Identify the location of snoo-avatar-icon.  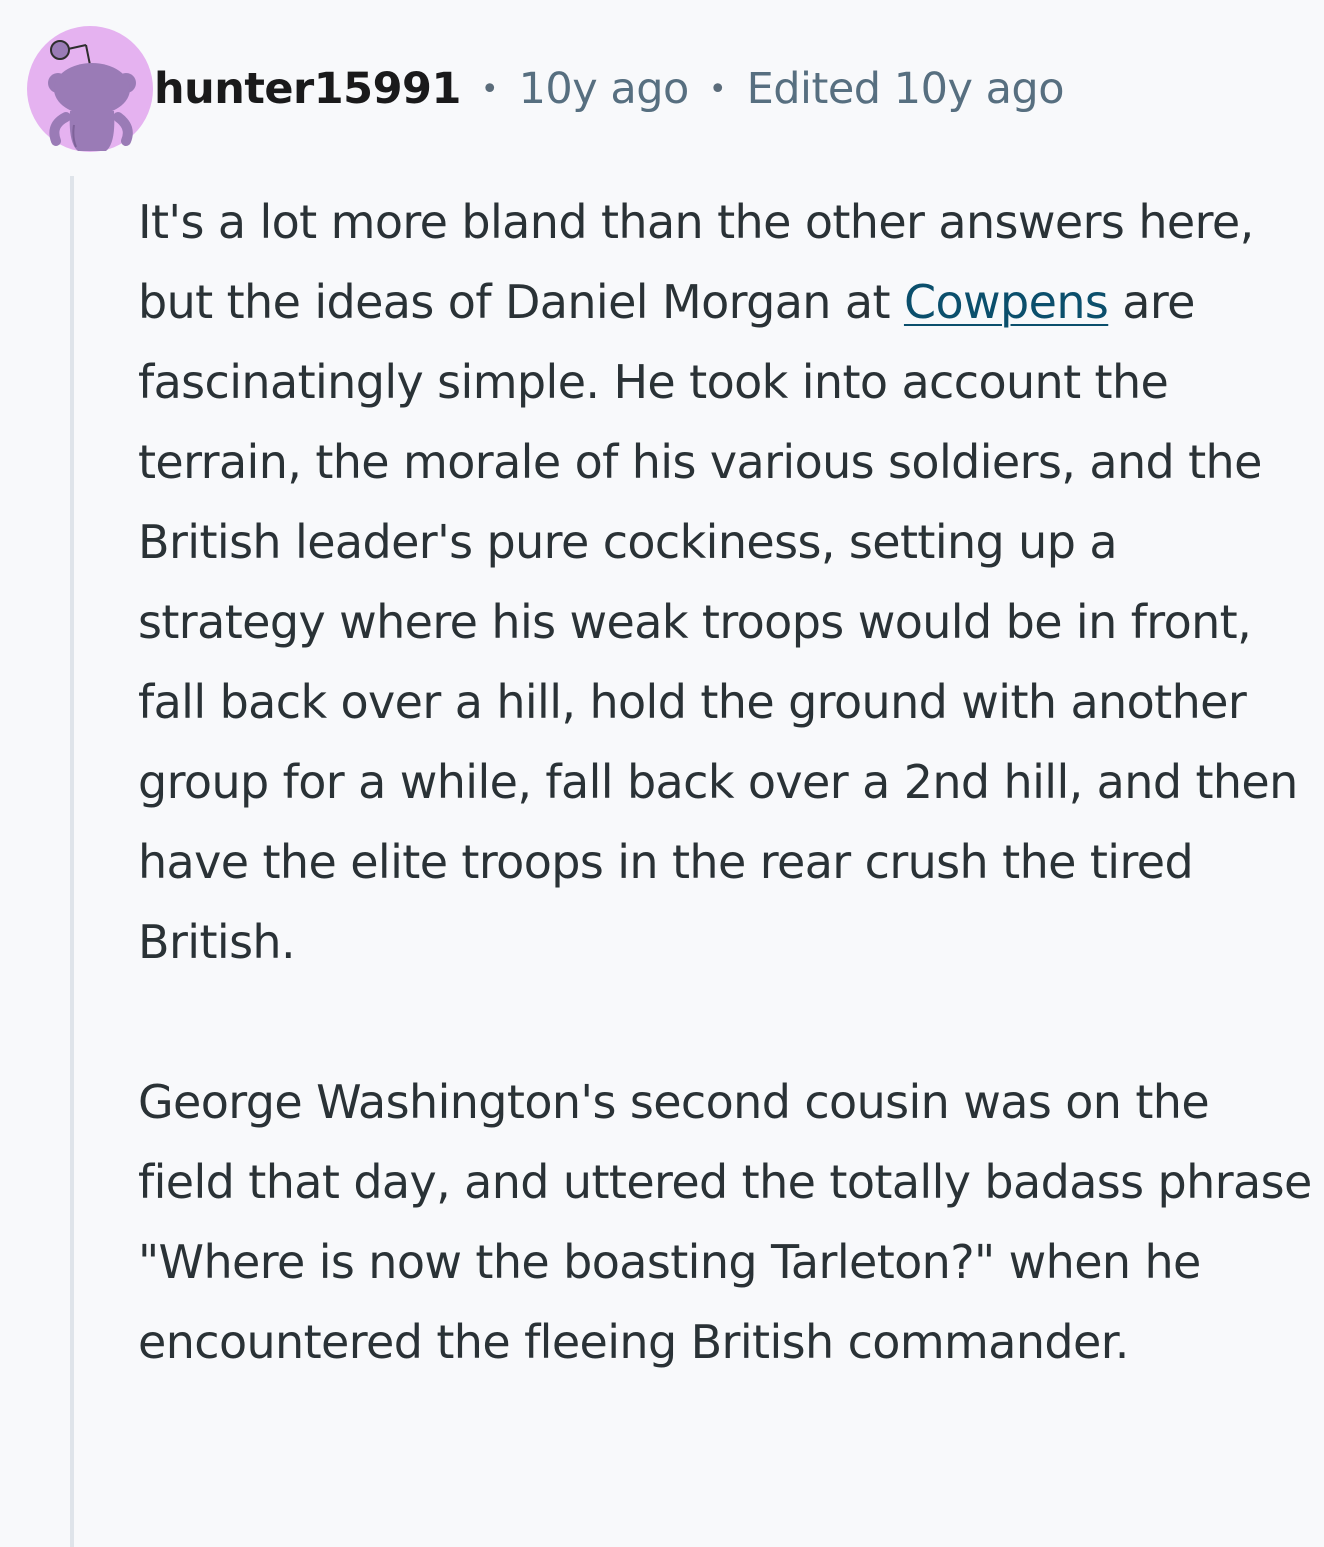
(90, 89).